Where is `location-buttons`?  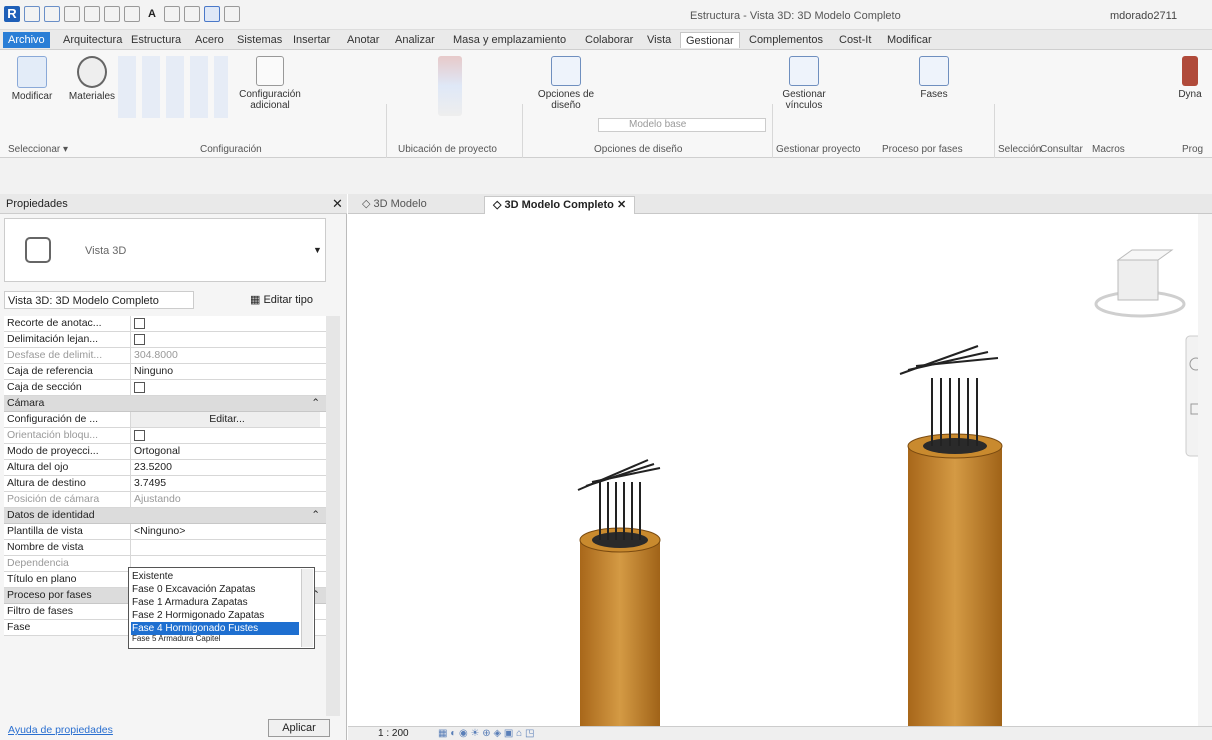
location-buttons is located at coordinates (450, 87).